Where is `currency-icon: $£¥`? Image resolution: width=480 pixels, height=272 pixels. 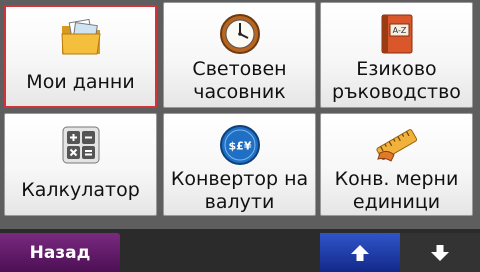
currency-icon: $£¥ is located at coordinates (239, 145).